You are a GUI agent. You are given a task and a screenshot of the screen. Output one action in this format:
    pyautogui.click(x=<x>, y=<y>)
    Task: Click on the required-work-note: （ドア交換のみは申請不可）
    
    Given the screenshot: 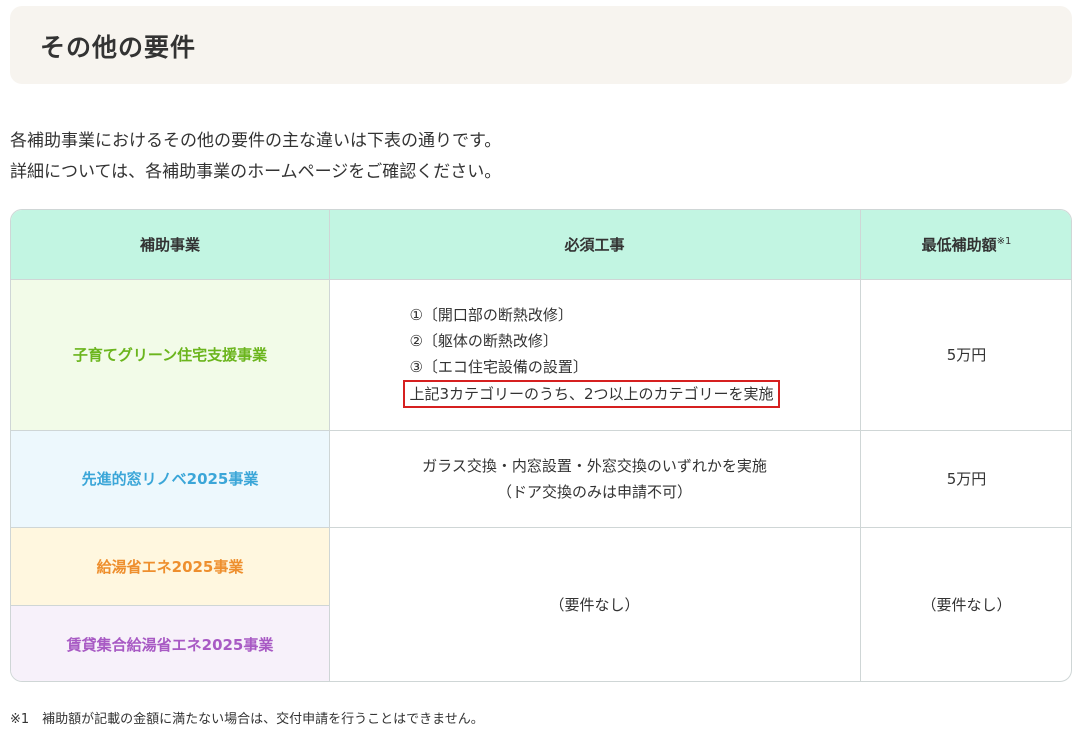 What is the action you would take?
    pyautogui.click(x=594, y=491)
    